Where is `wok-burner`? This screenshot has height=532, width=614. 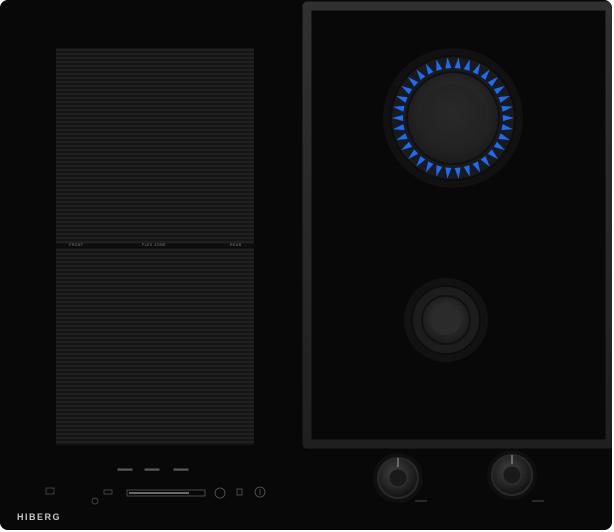
wok-burner is located at coordinates (453, 118).